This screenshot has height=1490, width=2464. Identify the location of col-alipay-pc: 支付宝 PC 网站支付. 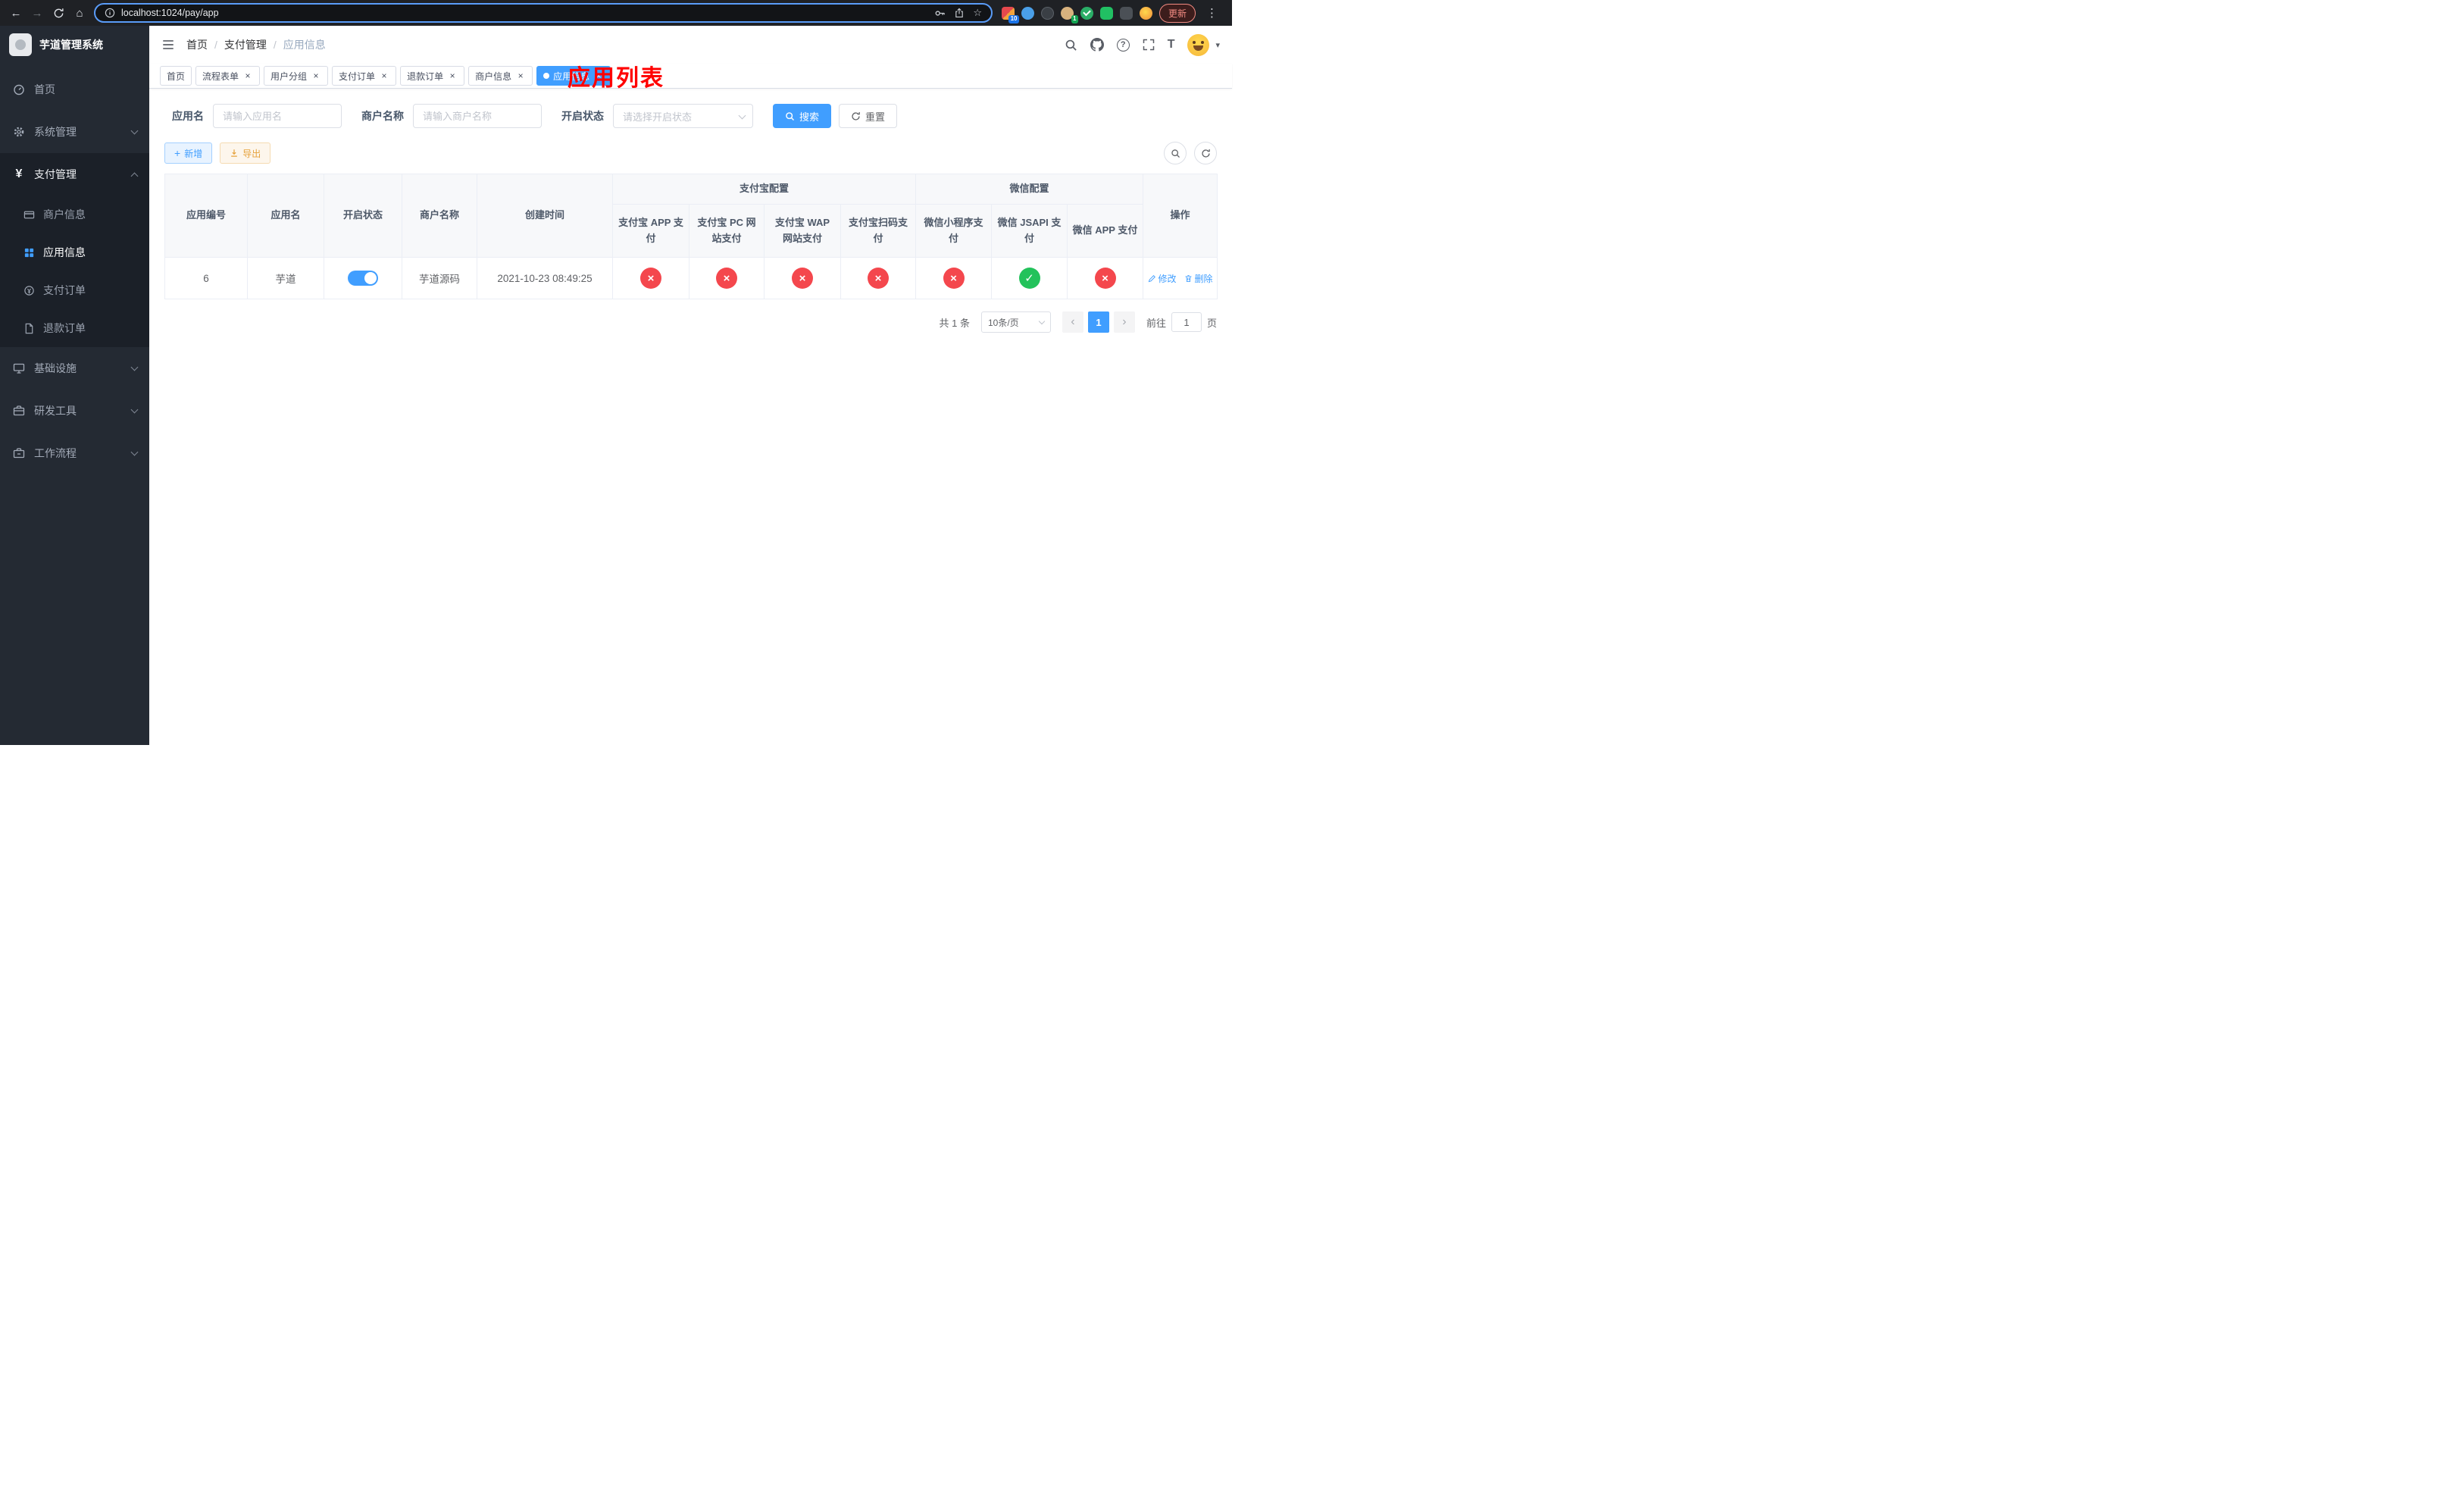
(727, 231).